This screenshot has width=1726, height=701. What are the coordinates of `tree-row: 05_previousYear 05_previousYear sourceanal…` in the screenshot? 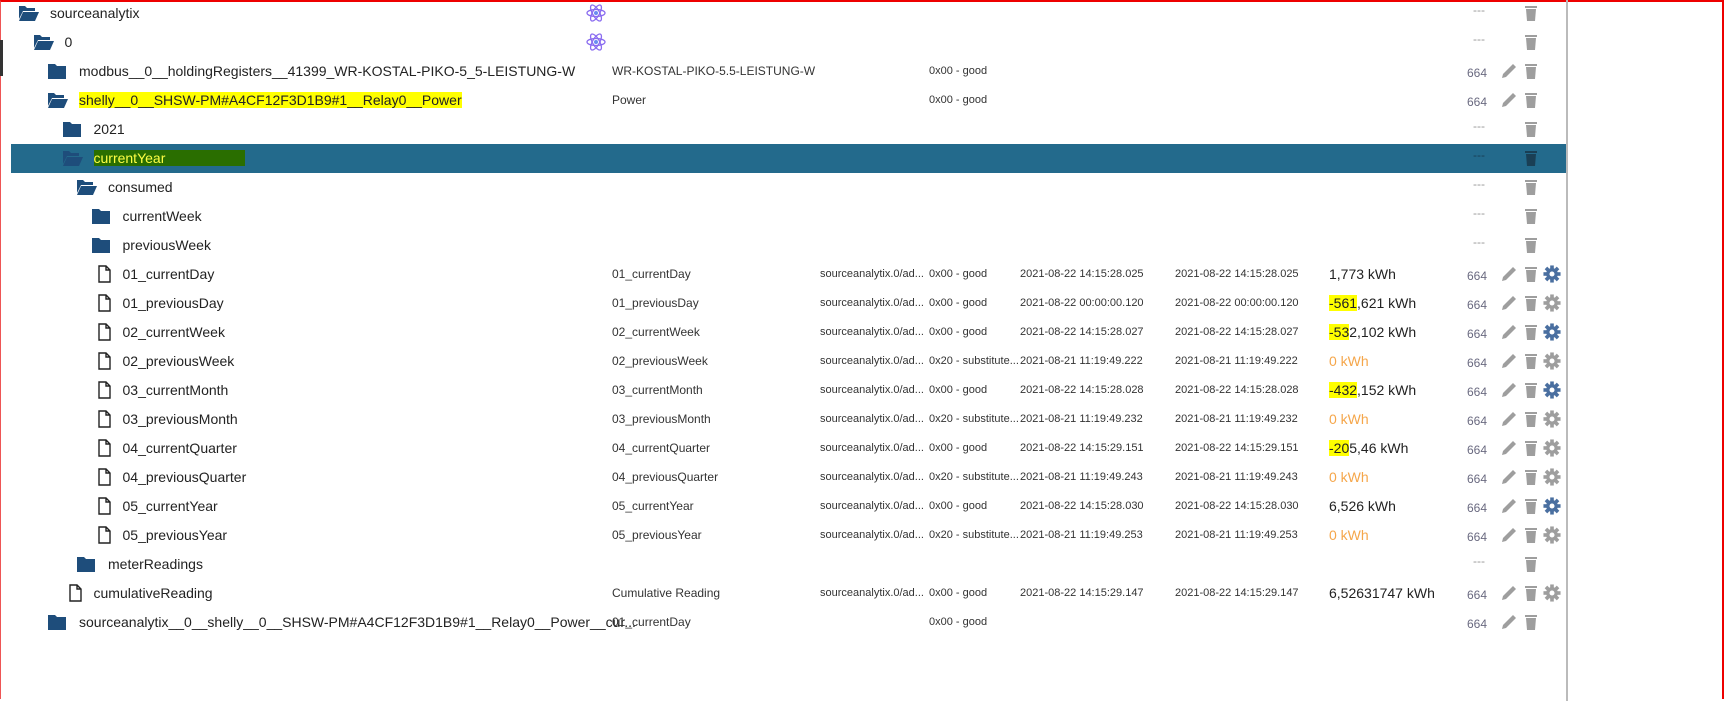 It's located at (788, 535).